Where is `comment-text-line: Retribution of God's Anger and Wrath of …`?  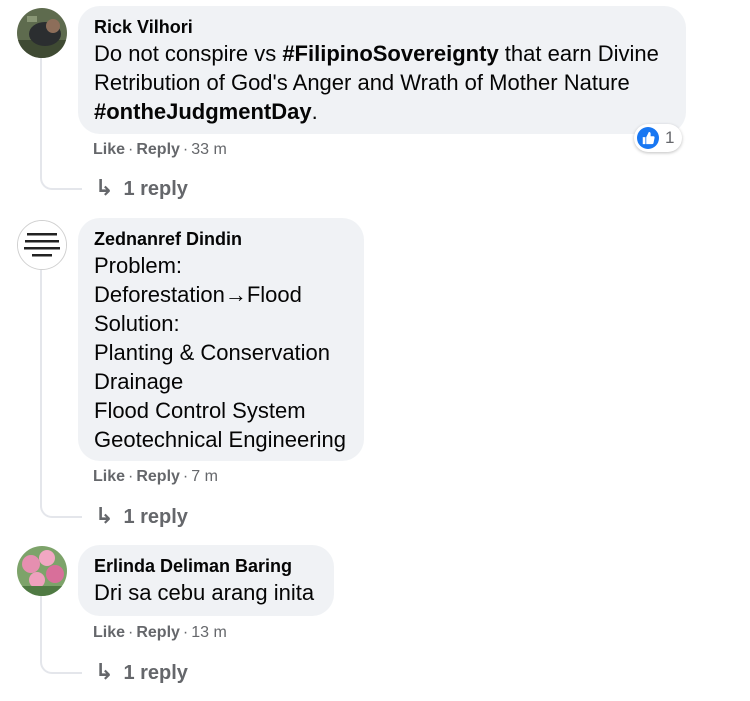 comment-text-line: Retribution of God's Anger and Wrath of … is located at coordinates (362, 82).